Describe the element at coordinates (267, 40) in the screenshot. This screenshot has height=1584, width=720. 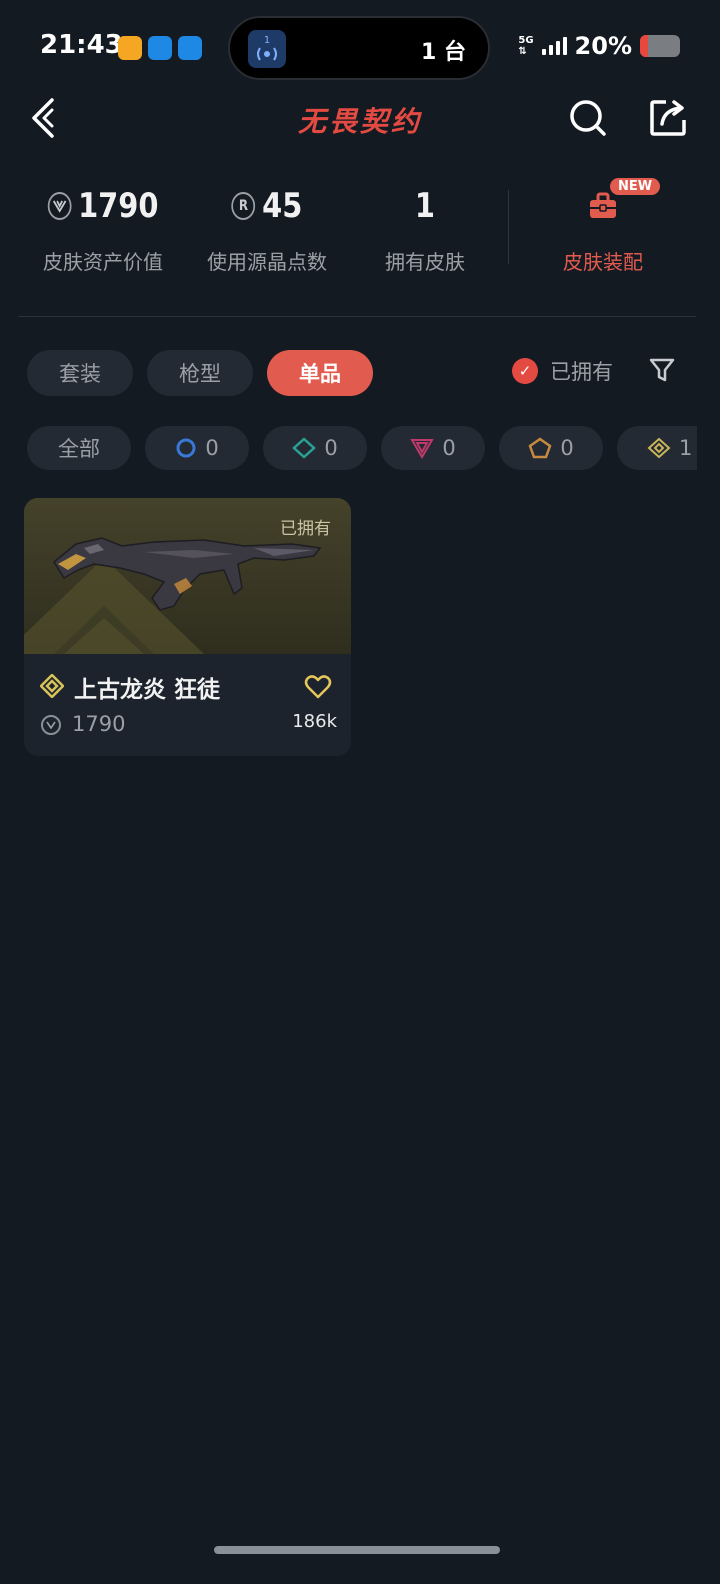
I see `island-badge: 1` at that location.